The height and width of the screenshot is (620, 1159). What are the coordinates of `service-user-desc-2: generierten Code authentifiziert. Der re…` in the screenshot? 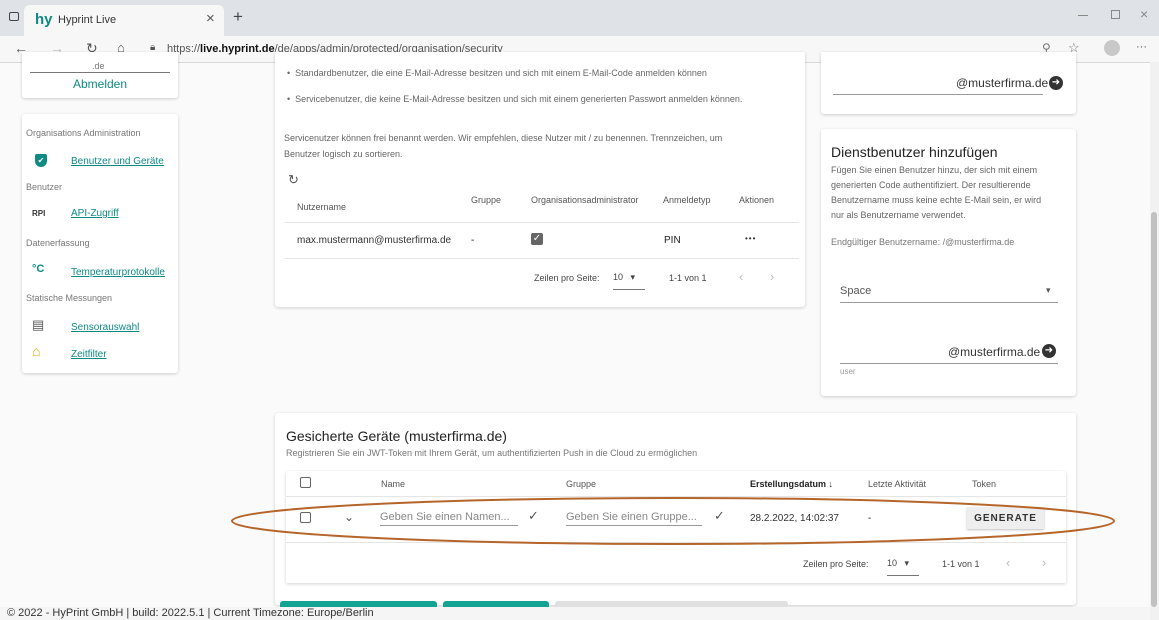 It's located at (931, 185).